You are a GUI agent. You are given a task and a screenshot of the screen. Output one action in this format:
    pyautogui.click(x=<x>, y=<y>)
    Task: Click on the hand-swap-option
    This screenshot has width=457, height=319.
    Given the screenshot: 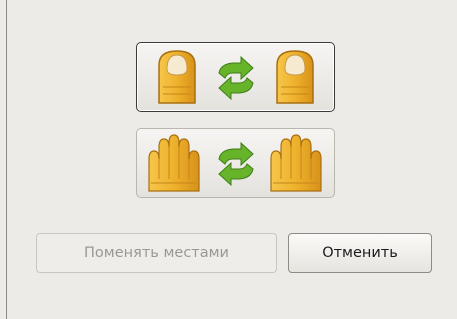 What is the action you would take?
    pyautogui.click(x=235, y=163)
    